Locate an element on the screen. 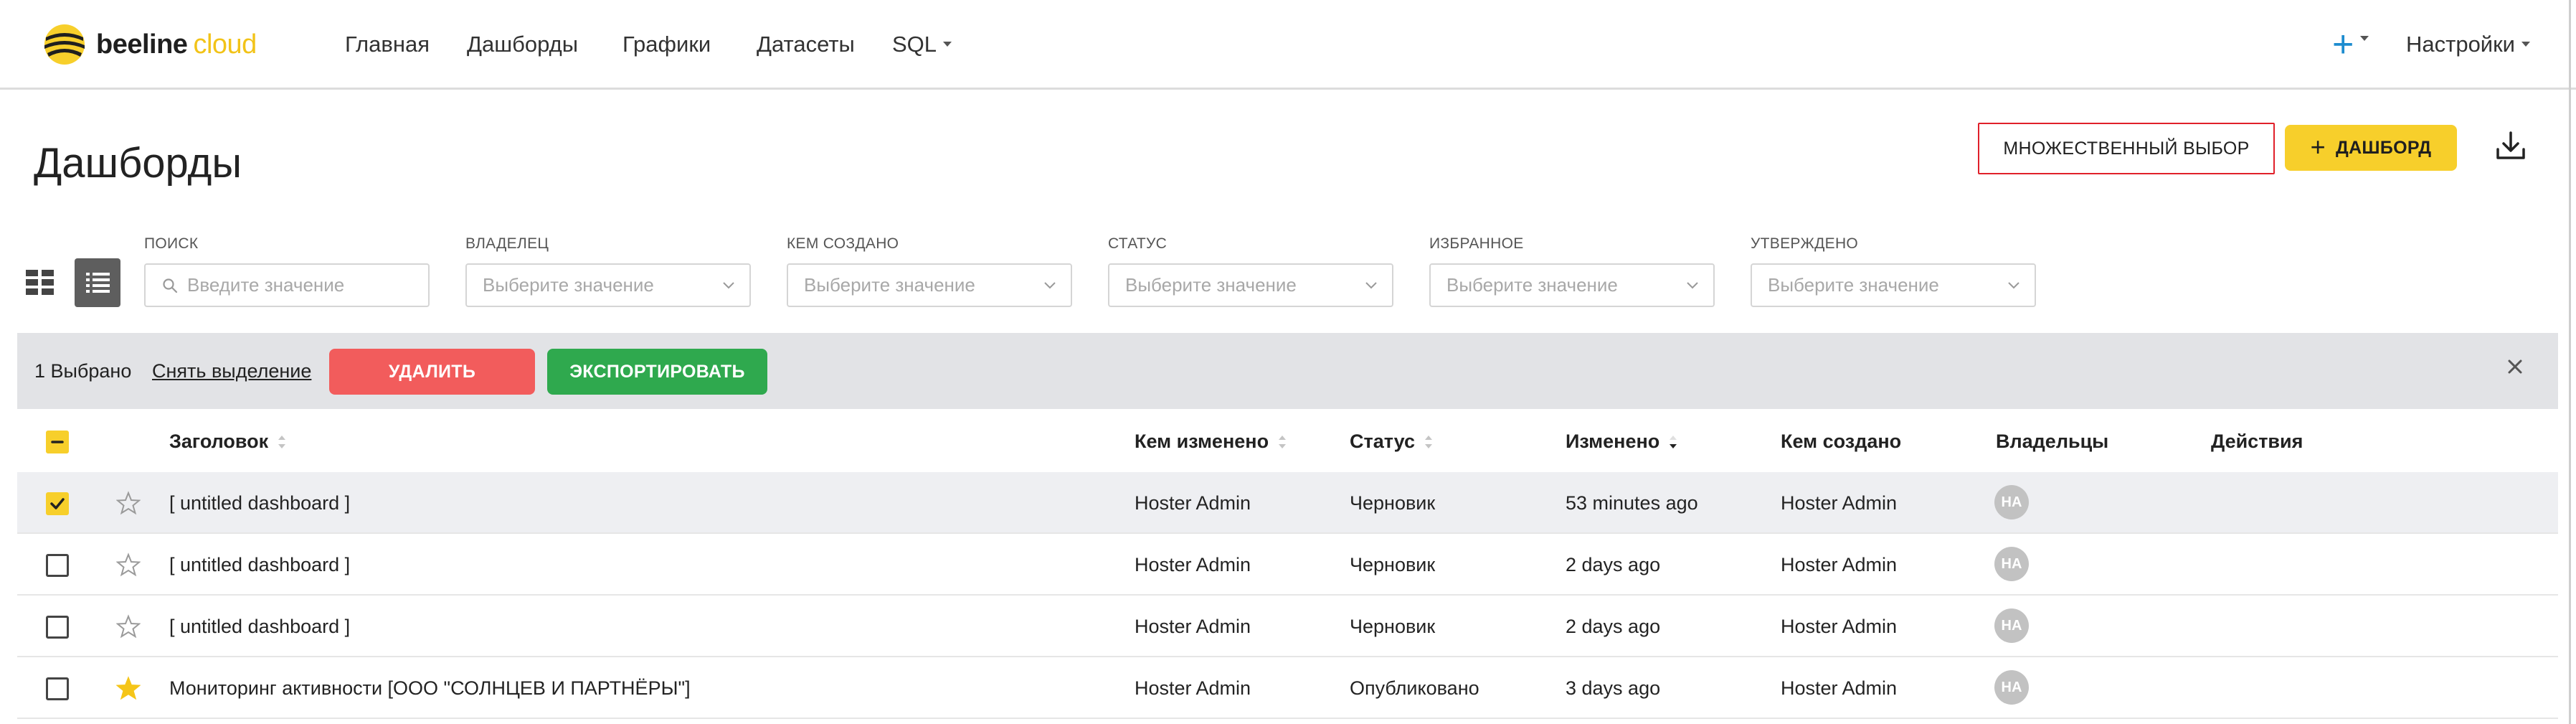 The width and height of the screenshot is (2576, 724). search-input: Введите значение is located at coordinates (287, 285).